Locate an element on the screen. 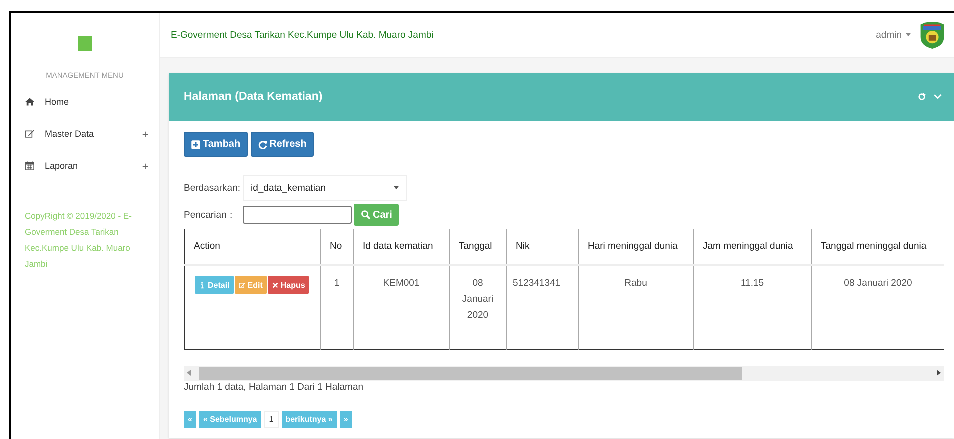 Image resolution: width=954 pixels, height=439 pixels. table-cell: Rabu is located at coordinates (636, 307).